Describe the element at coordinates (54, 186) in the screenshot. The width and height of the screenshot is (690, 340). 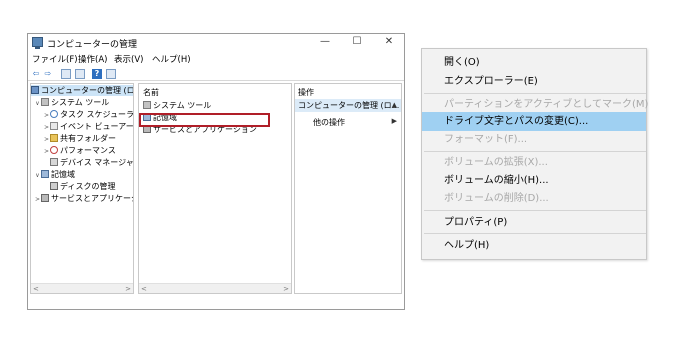
I see `disk-icon` at that location.